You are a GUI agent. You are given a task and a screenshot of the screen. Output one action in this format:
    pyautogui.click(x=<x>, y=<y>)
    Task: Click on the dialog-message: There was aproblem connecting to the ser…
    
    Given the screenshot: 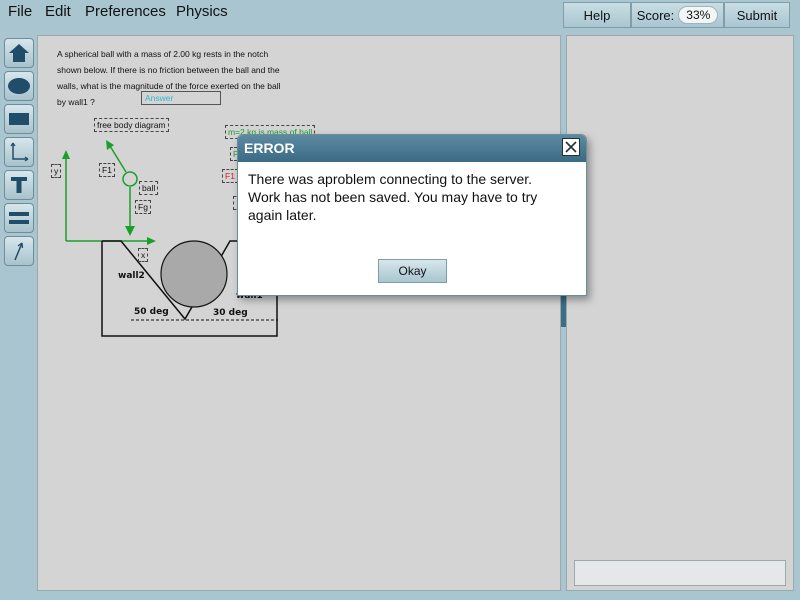 What is the action you would take?
    pyautogui.click(x=393, y=197)
    